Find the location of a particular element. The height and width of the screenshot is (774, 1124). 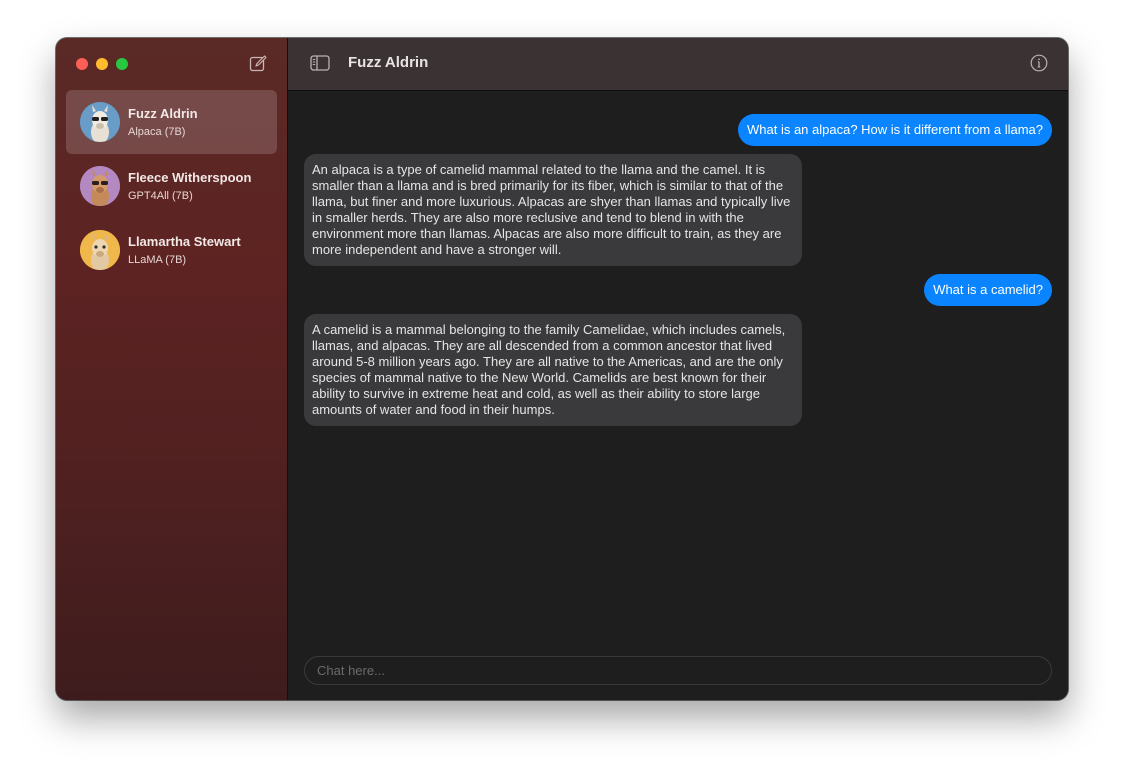

chat-item-llamartha-stewart: Llamartha Stewart LLaMA (7B) is located at coordinates (171, 250).